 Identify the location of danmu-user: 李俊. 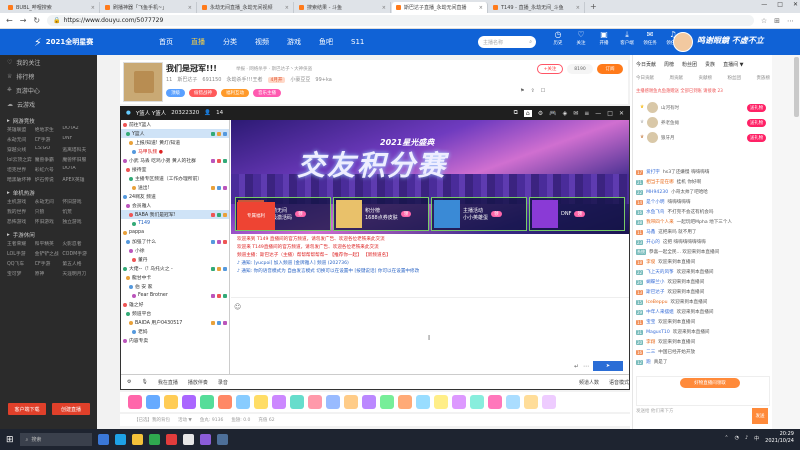
(650, 262).